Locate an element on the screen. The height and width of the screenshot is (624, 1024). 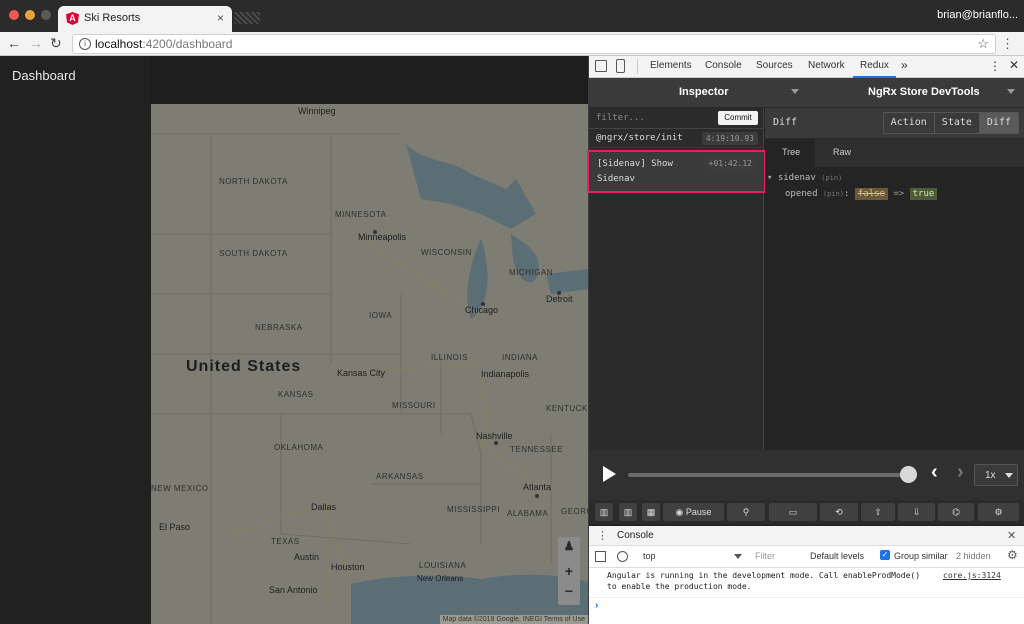
speed-select: 1x is located at coordinates (996, 475).